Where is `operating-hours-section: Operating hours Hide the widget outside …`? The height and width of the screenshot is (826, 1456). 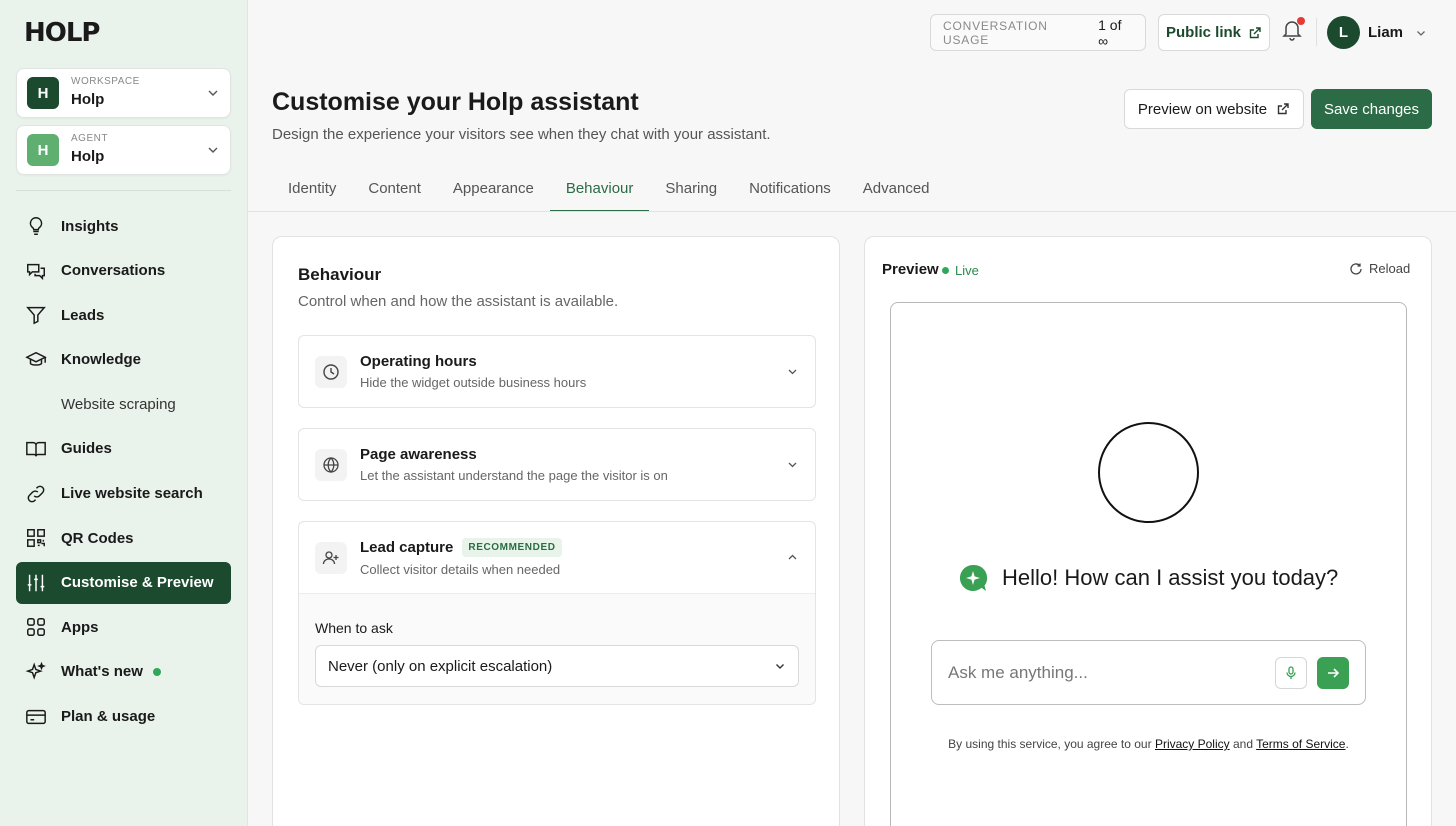 operating-hours-section: Operating hours Hide the widget outside … is located at coordinates (557, 371).